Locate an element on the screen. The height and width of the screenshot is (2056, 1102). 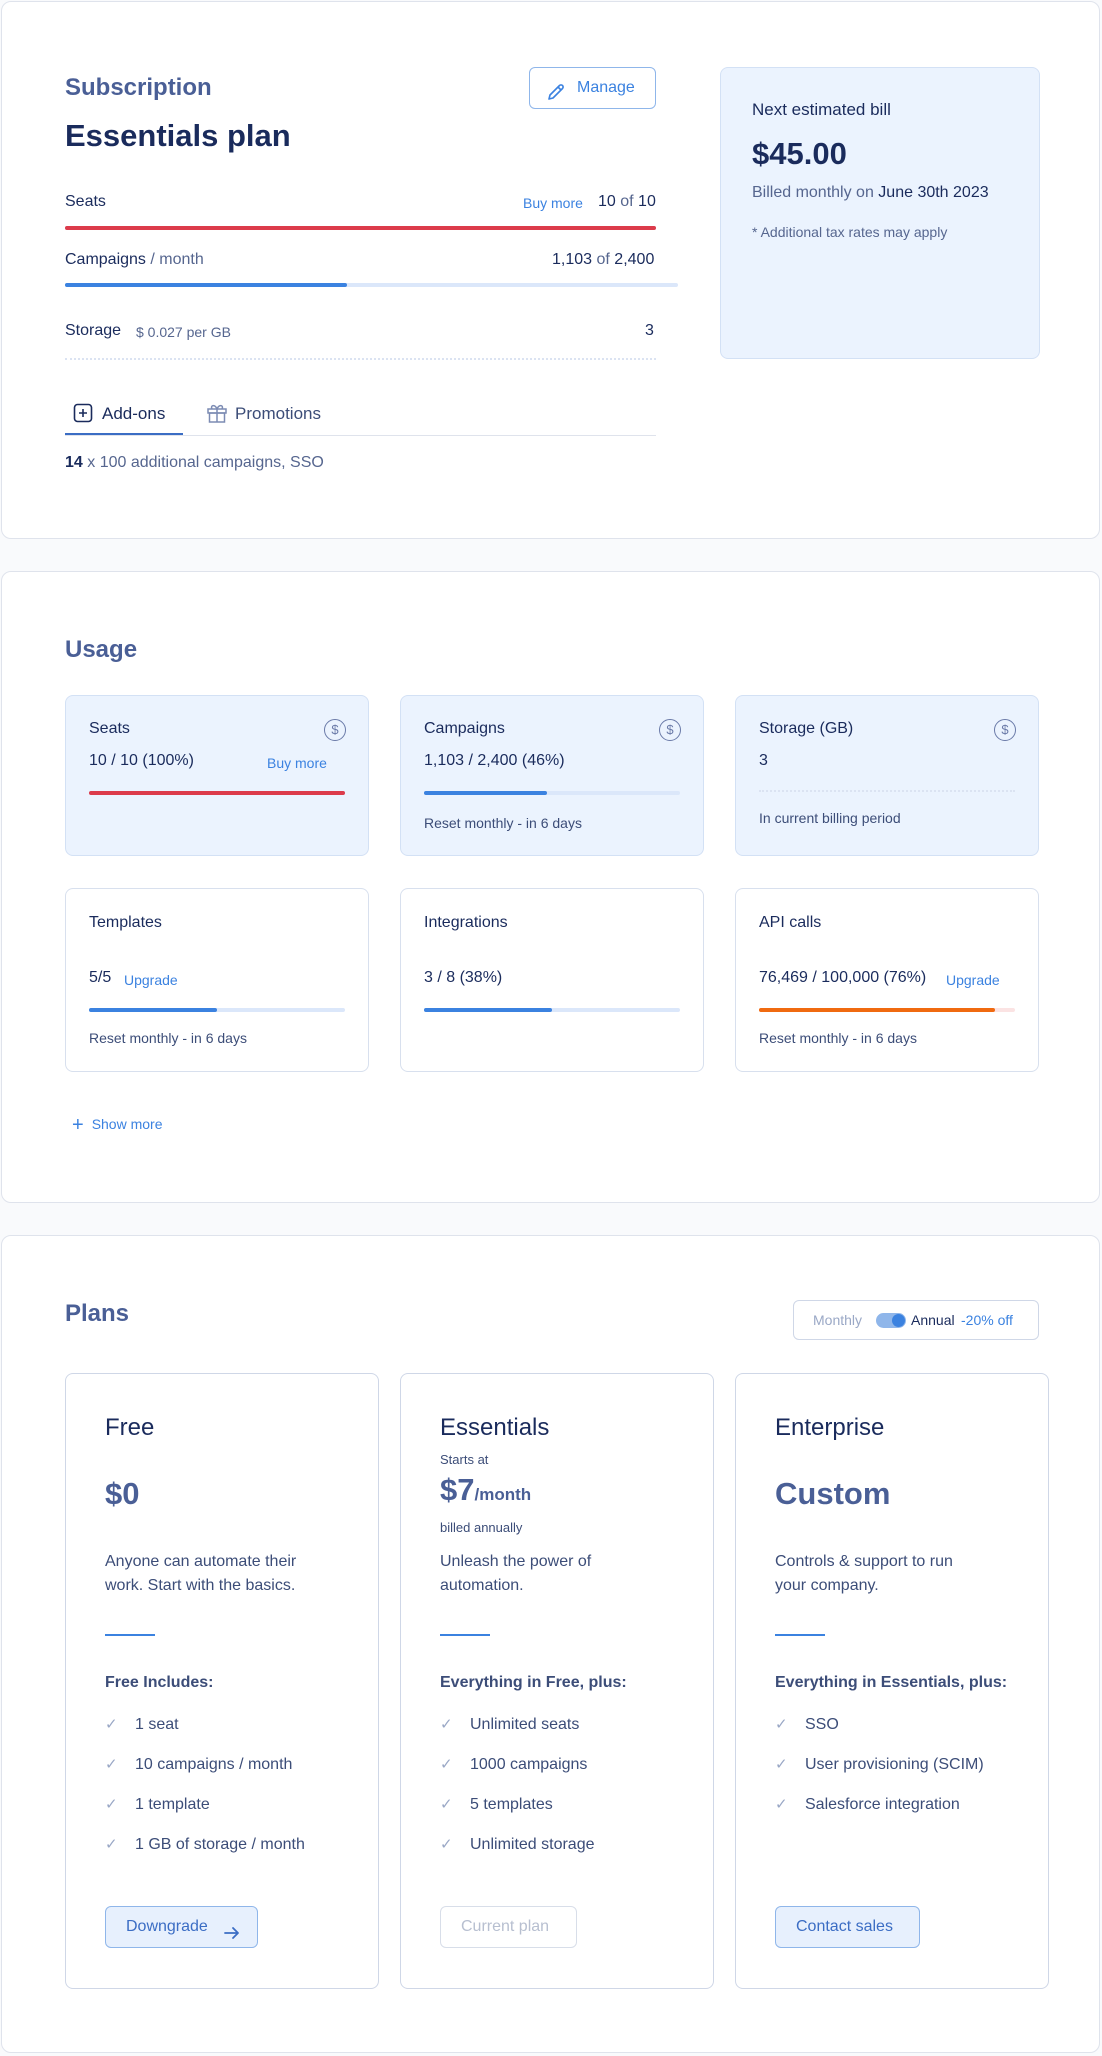
campaigns-total: 2,400 is located at coordinates (634, 259).